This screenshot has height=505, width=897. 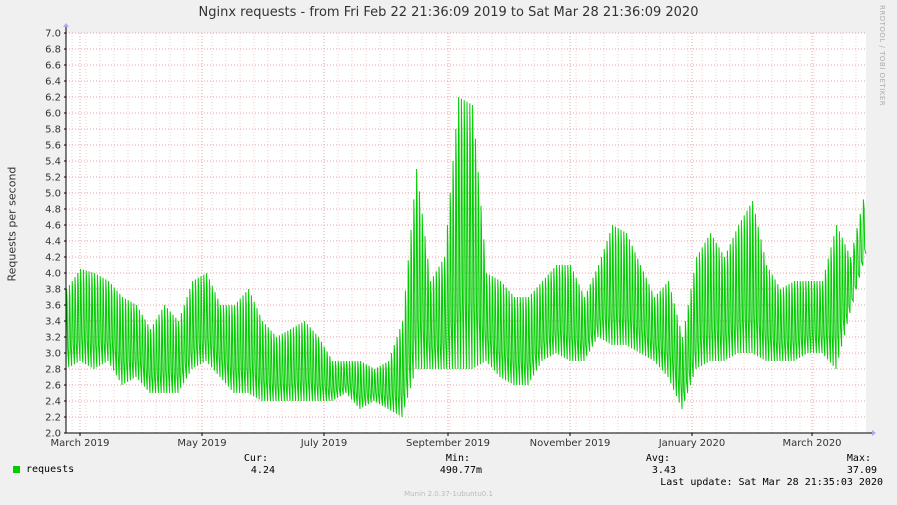 I want to click on y-tick-label: 3.8, so click(x=53, y=290).